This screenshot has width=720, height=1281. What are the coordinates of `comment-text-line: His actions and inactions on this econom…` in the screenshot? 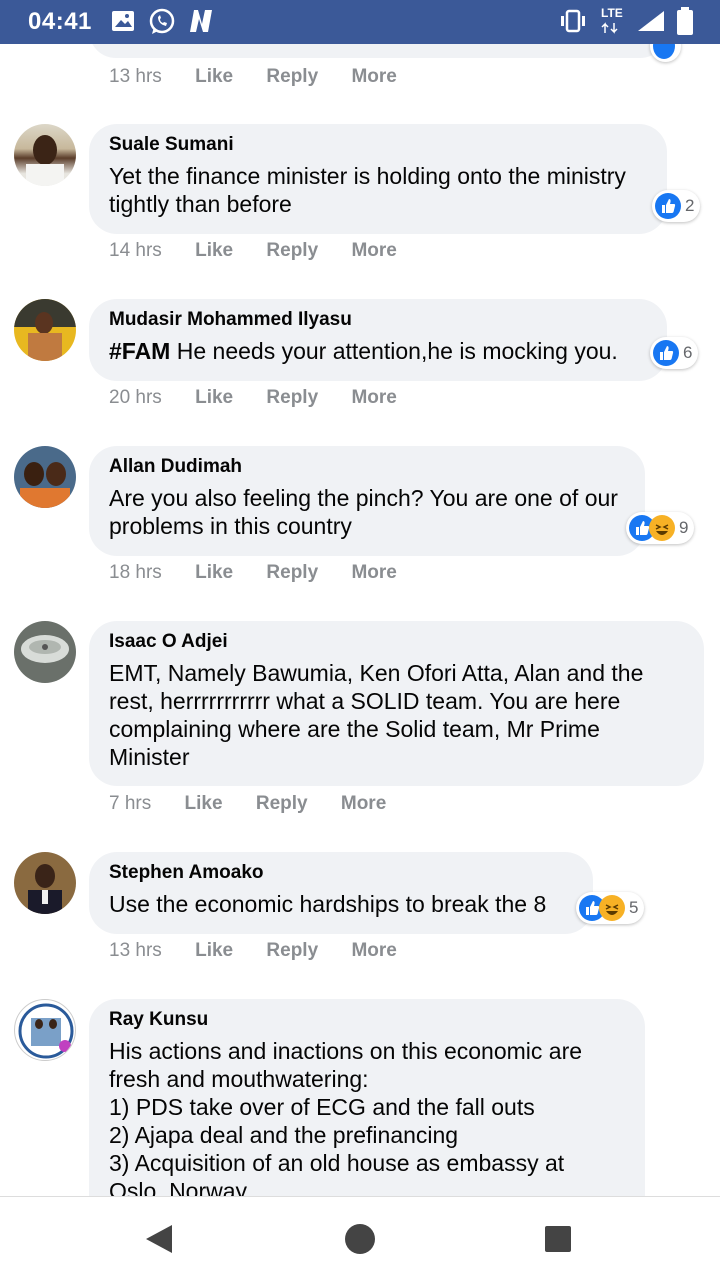 It's located at (346, 1051).